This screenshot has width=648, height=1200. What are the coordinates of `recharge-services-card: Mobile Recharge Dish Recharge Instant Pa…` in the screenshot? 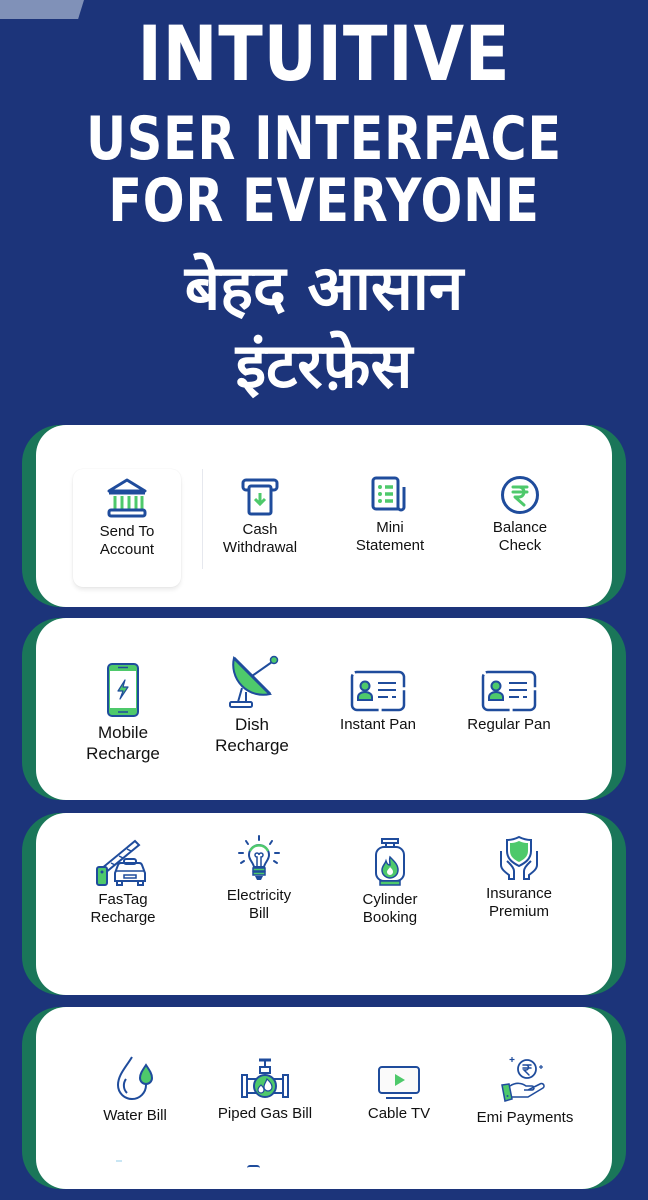 It's located at (324, 709).